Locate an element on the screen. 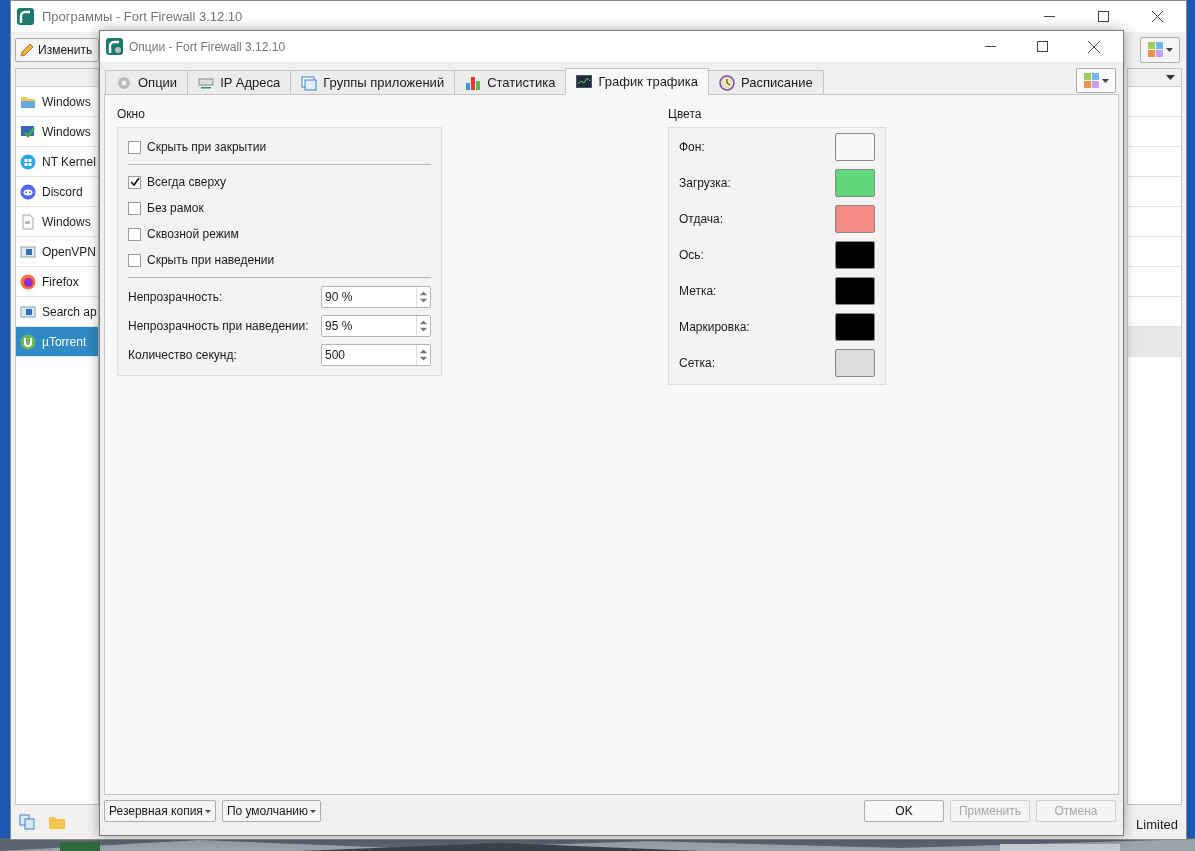 Image resolution: width=1195 pixels, height=851 pixels. color-label: Загрузка: is located at coordinates (705, 183).